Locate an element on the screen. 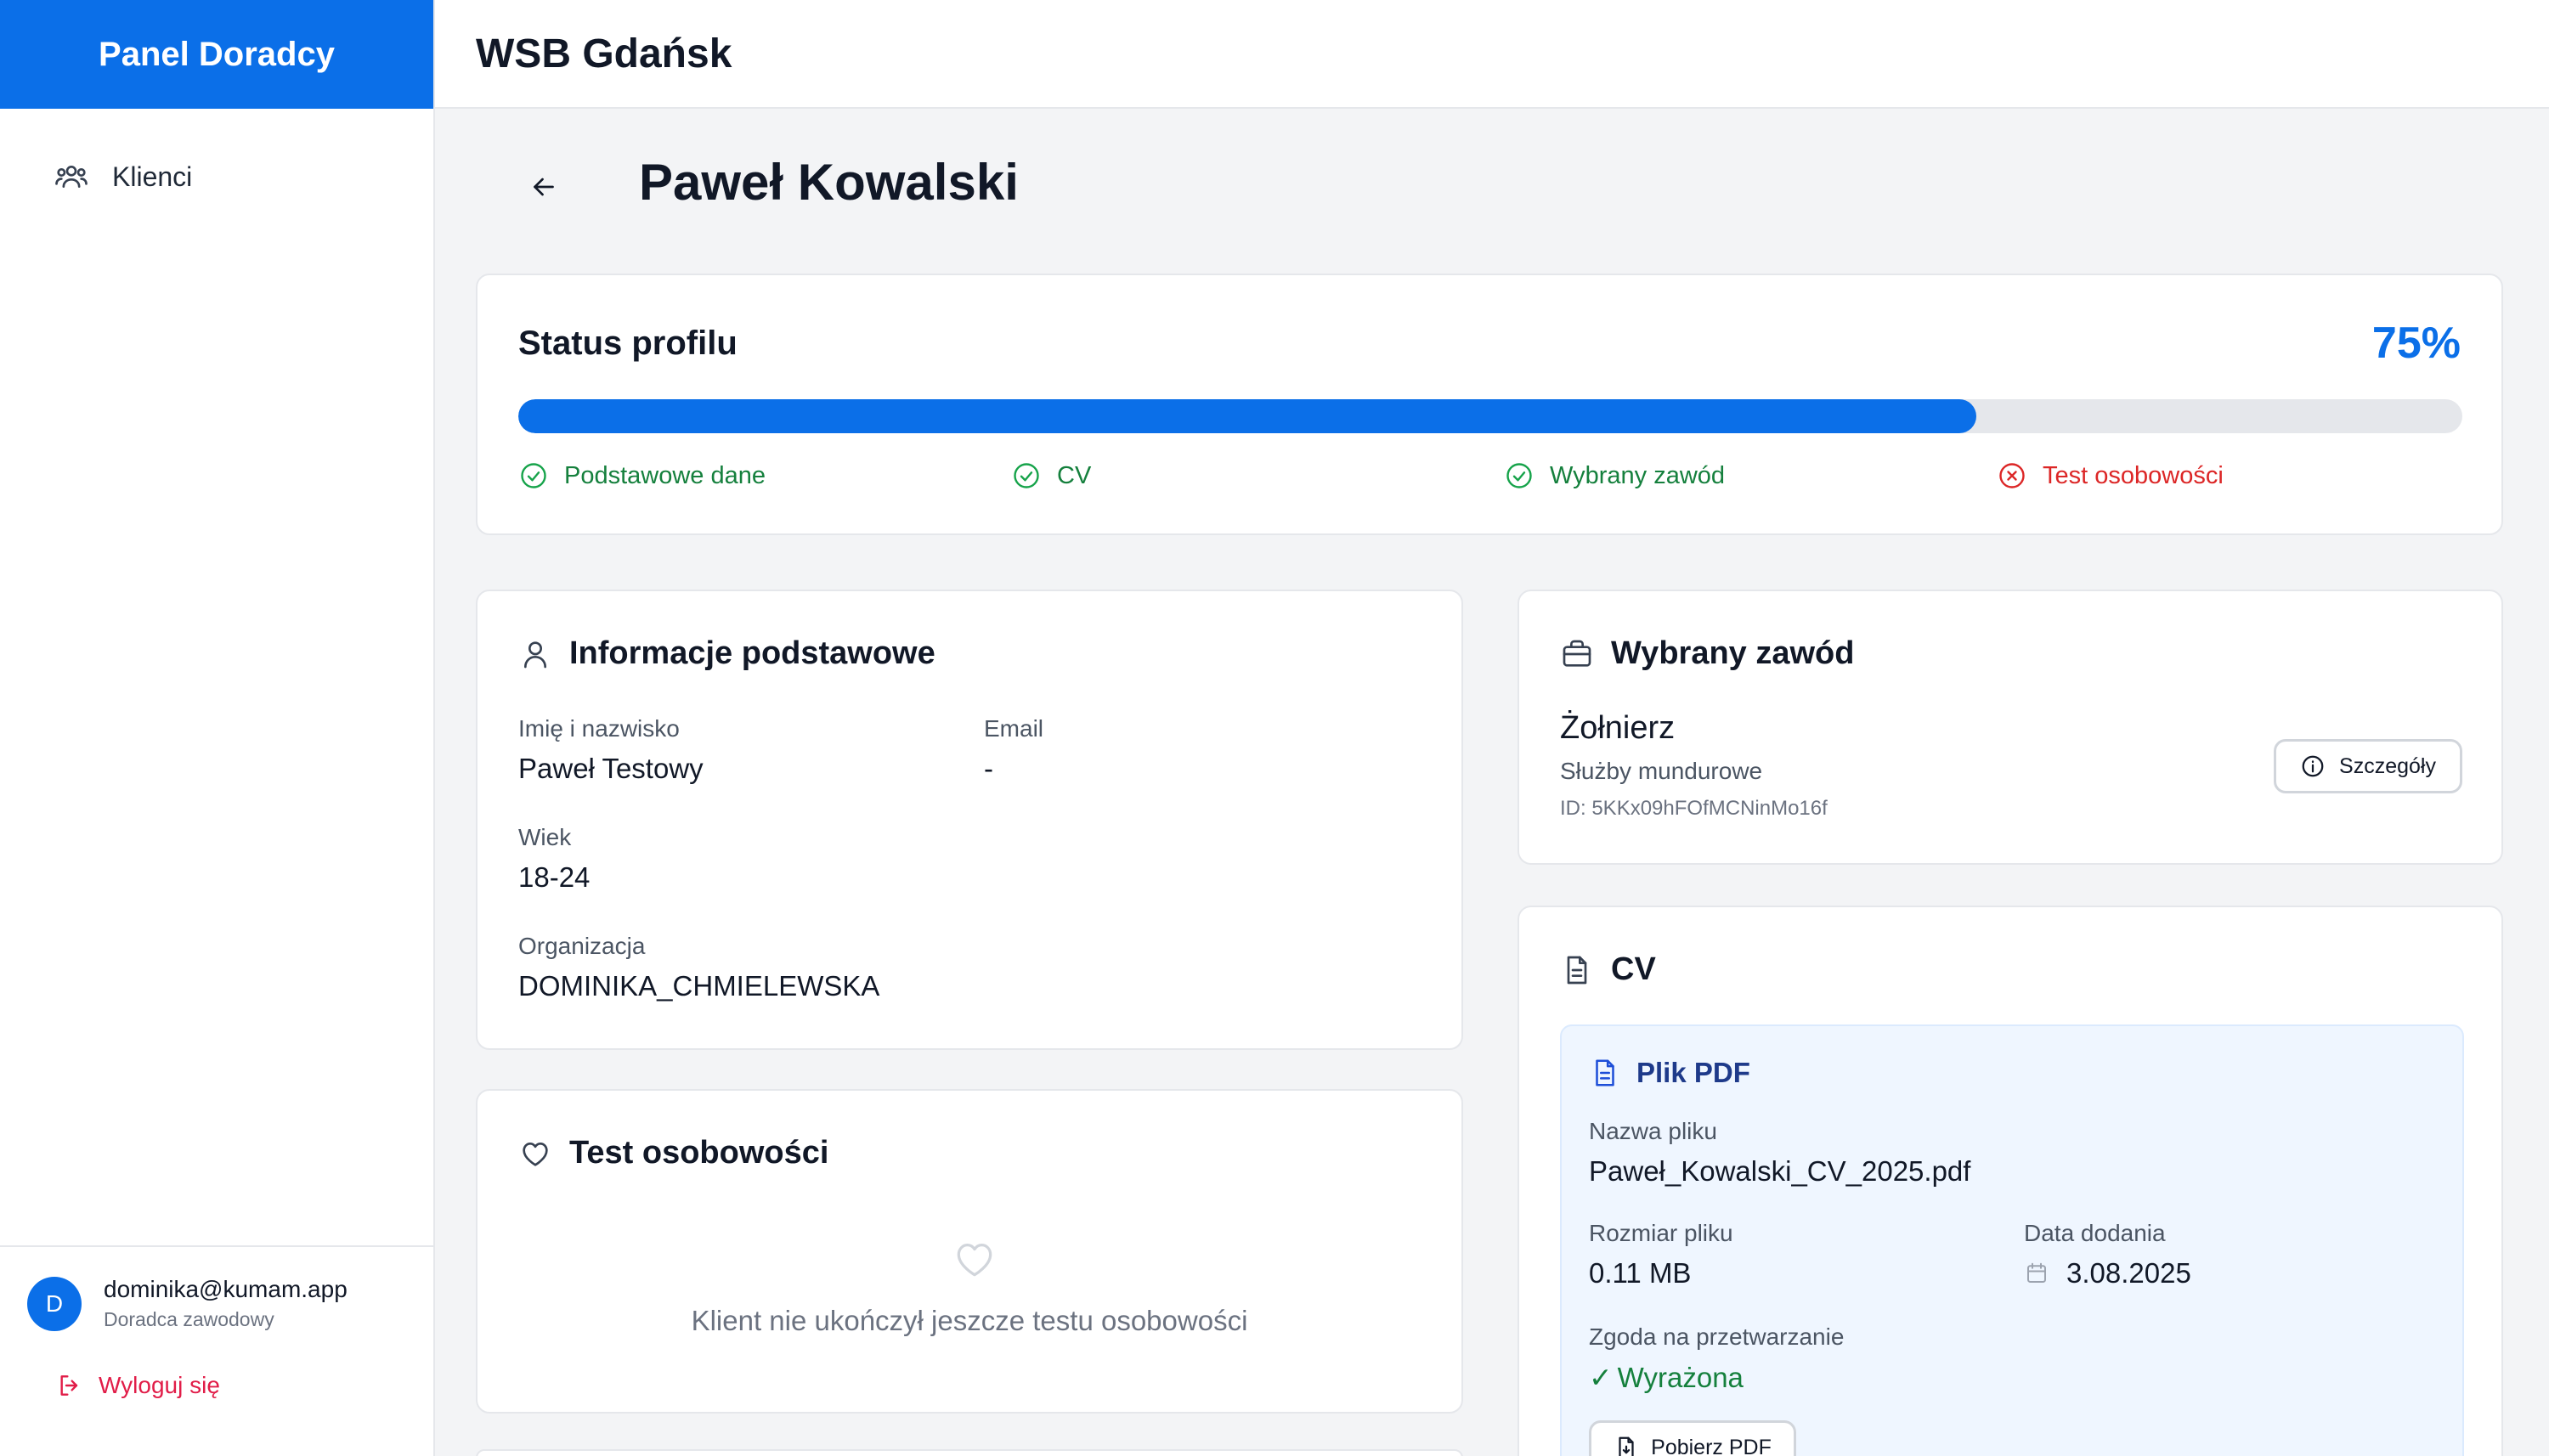  filename-value: Paweł_Kowalski_CV_2025.pdf is located at coordinates (1780, 1171).